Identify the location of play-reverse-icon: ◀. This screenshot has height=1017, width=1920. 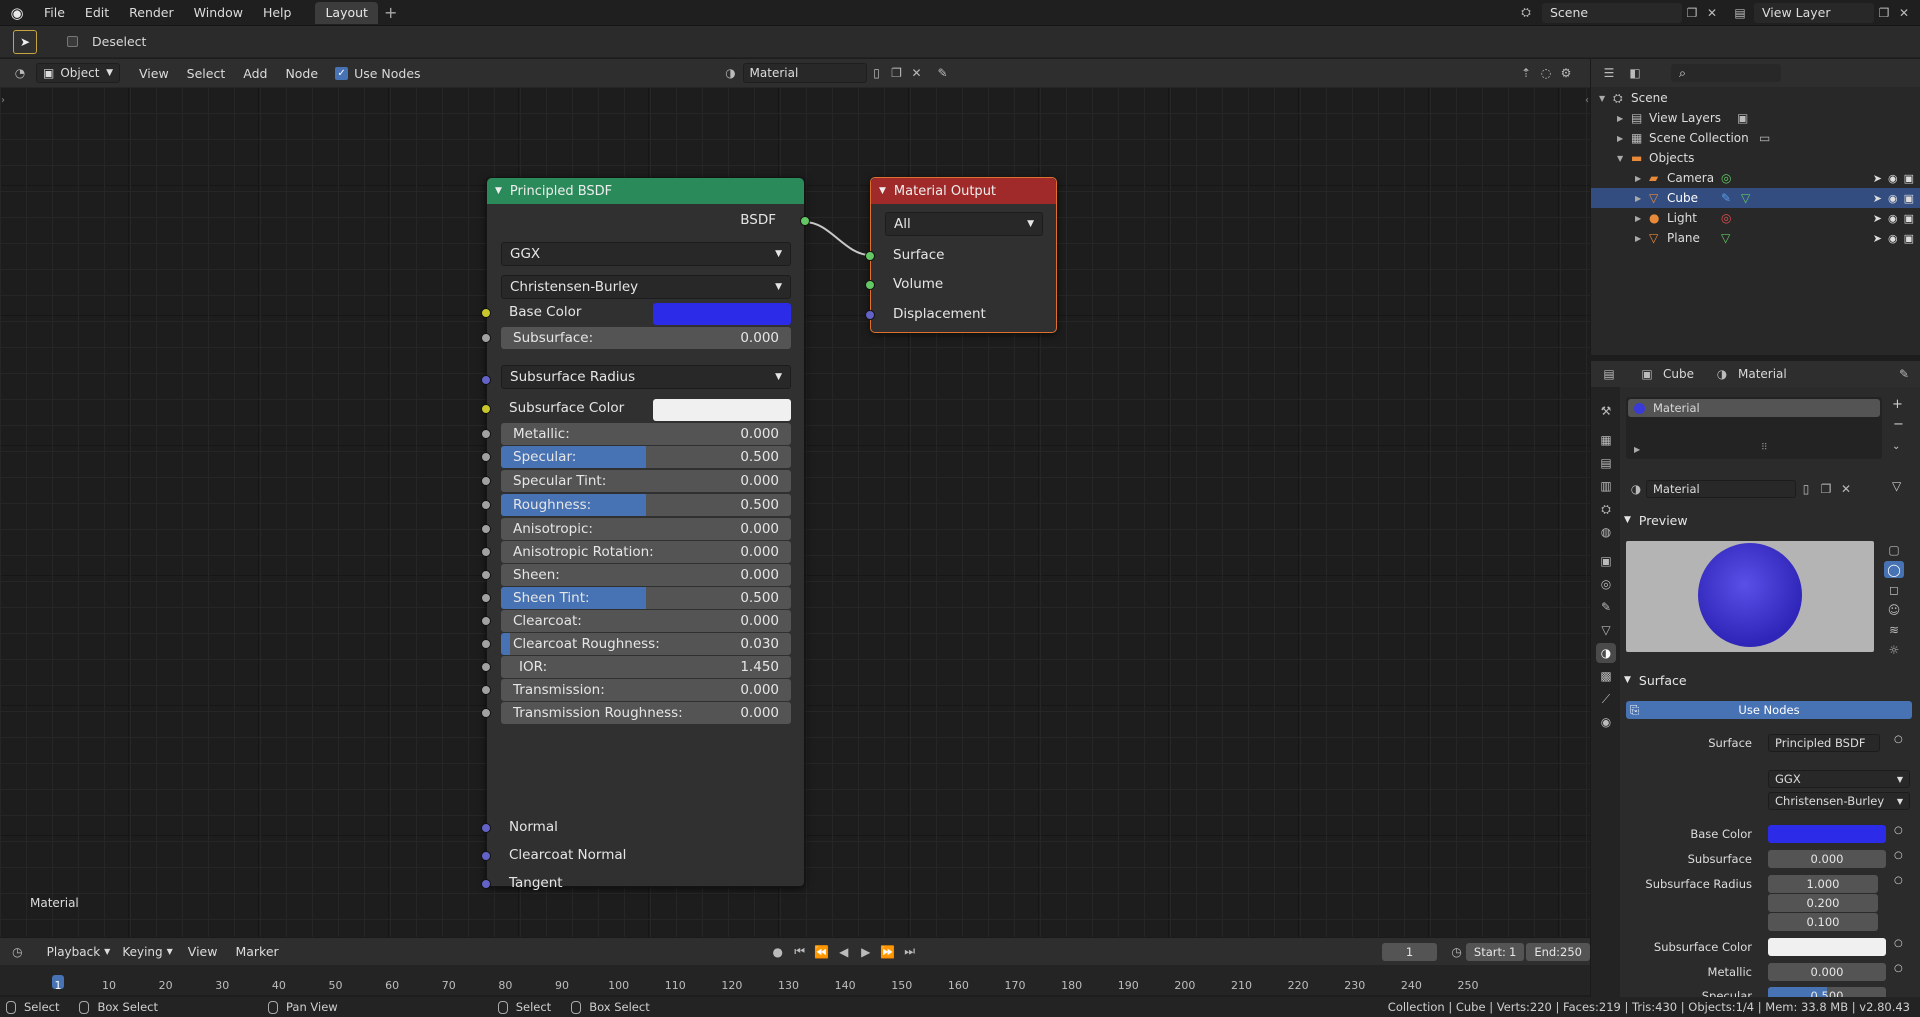
(844, 952).